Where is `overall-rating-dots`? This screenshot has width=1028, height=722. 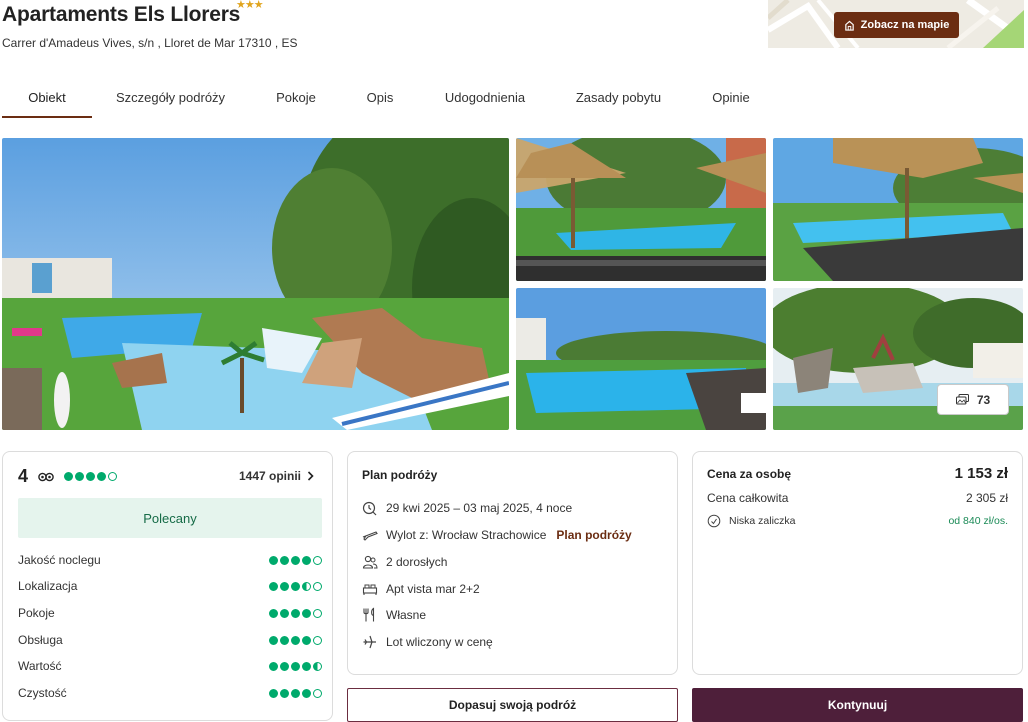 overall-rating-dots is located at coordinates (91, 476).